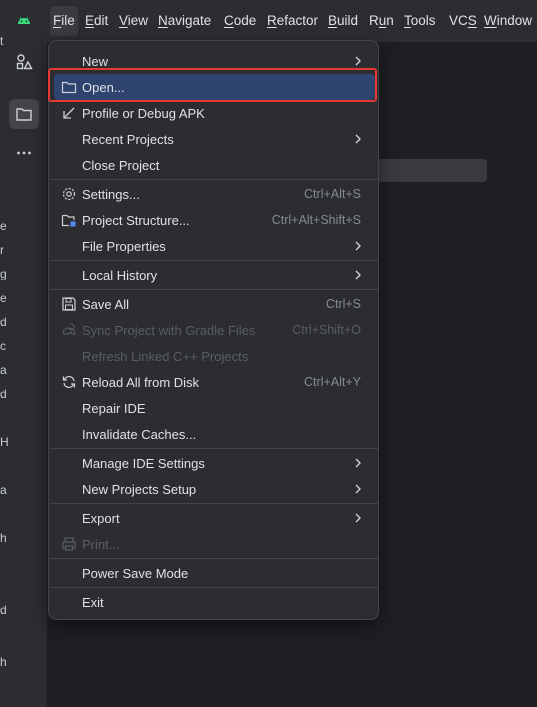  I want to click on arrow-down-left-icon, so click(69, 113).